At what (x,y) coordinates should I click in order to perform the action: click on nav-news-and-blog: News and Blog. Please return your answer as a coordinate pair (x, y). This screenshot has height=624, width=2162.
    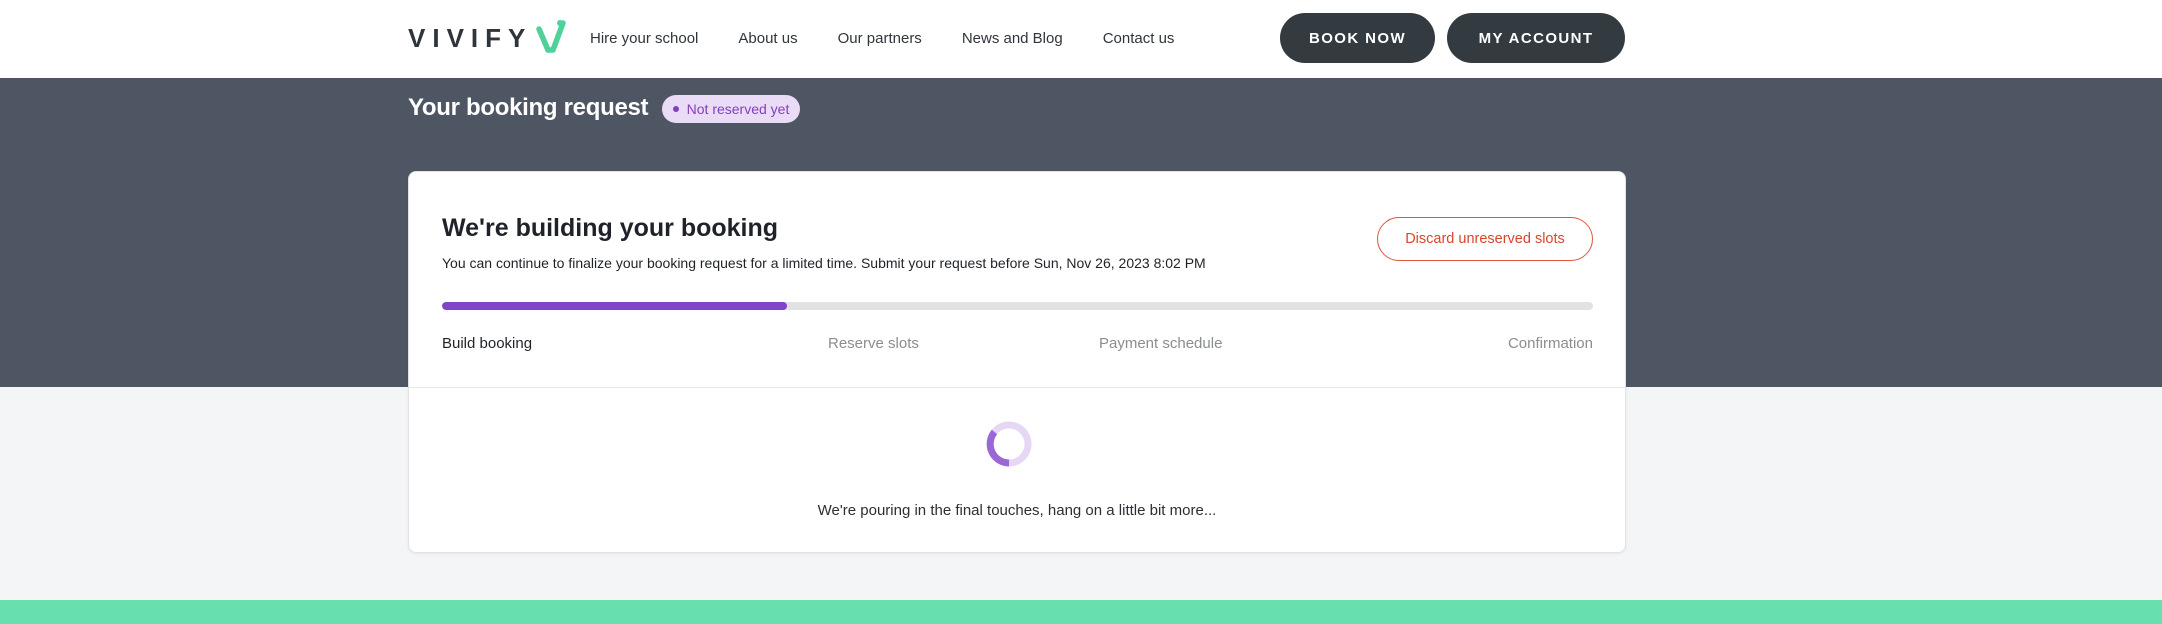
    Looking at the image, I should click on (1012, 39).